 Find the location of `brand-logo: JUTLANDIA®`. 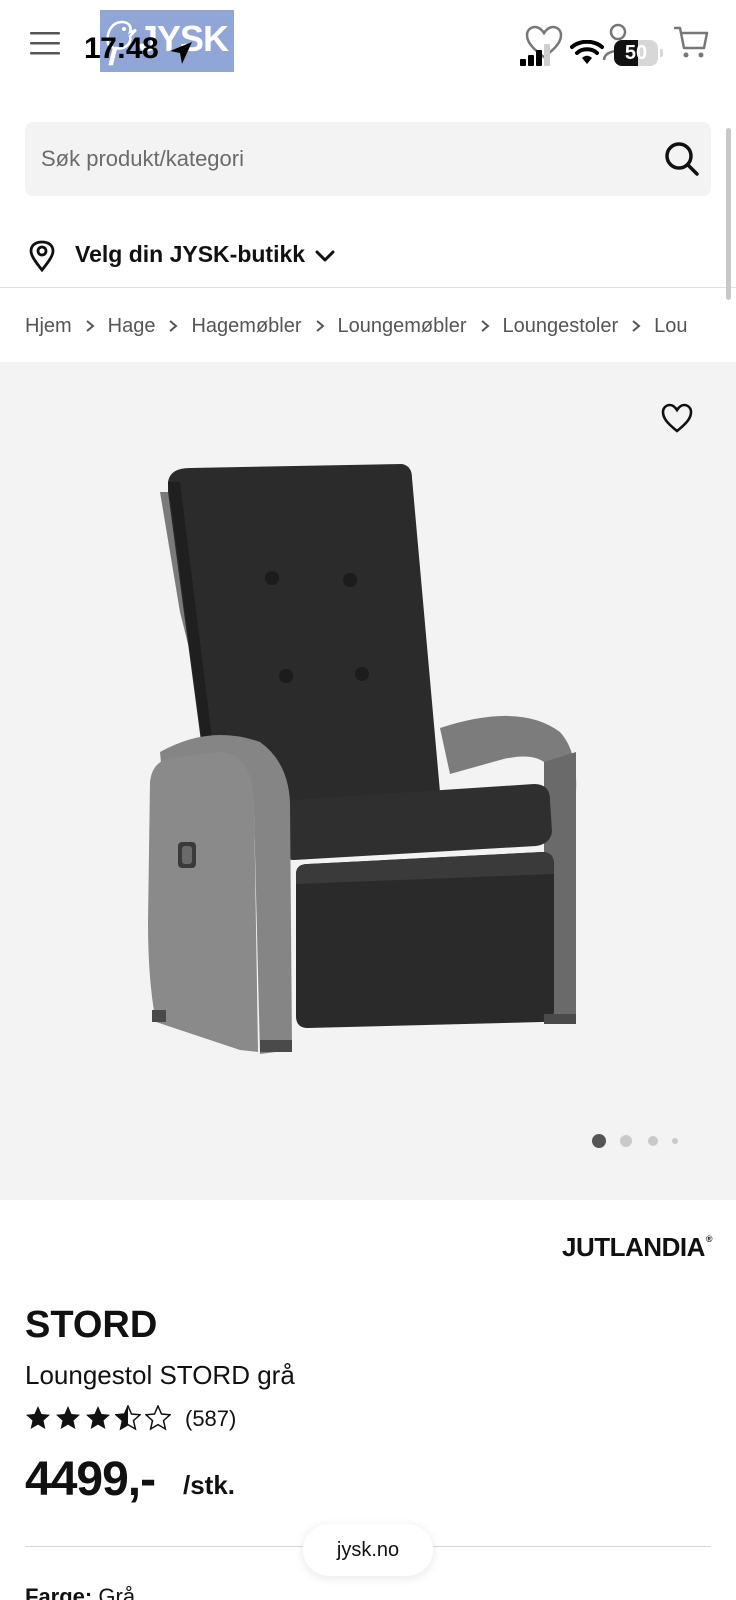

brand-logo: JUTLANDIA® is located at coordinates (637, 1247).